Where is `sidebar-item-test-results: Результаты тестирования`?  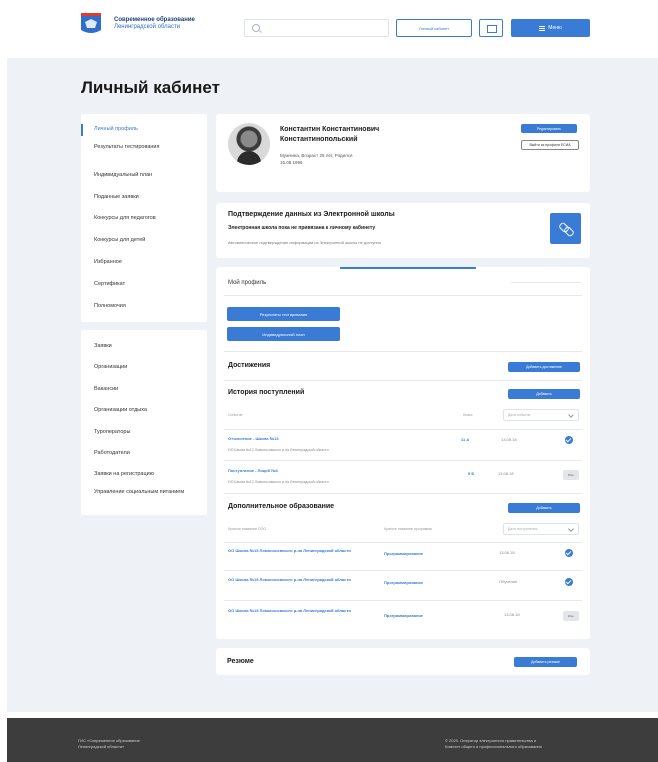
sidebar-item-test-results: Результаты тестирования is located at coordinates (147, 147).